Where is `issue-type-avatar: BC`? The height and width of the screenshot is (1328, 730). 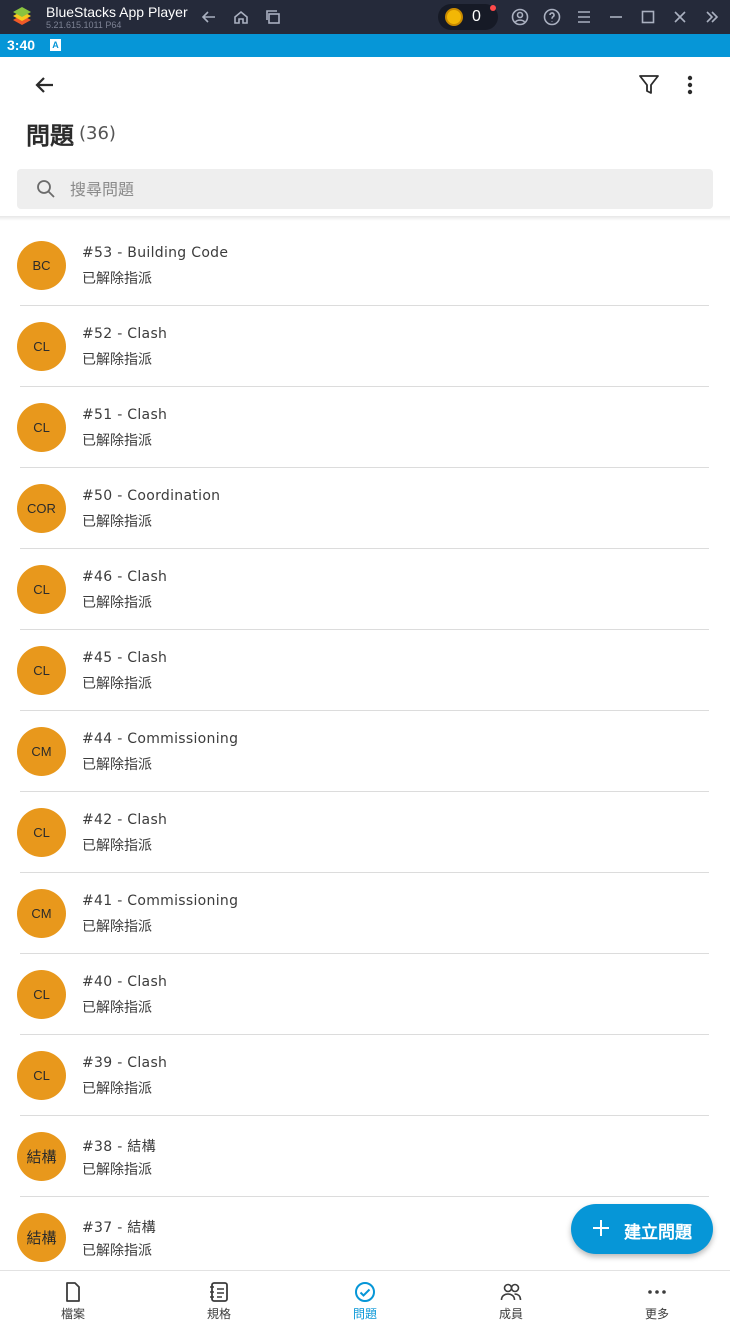 issue-type-avatar: BC is located at coordinates (41, 265).